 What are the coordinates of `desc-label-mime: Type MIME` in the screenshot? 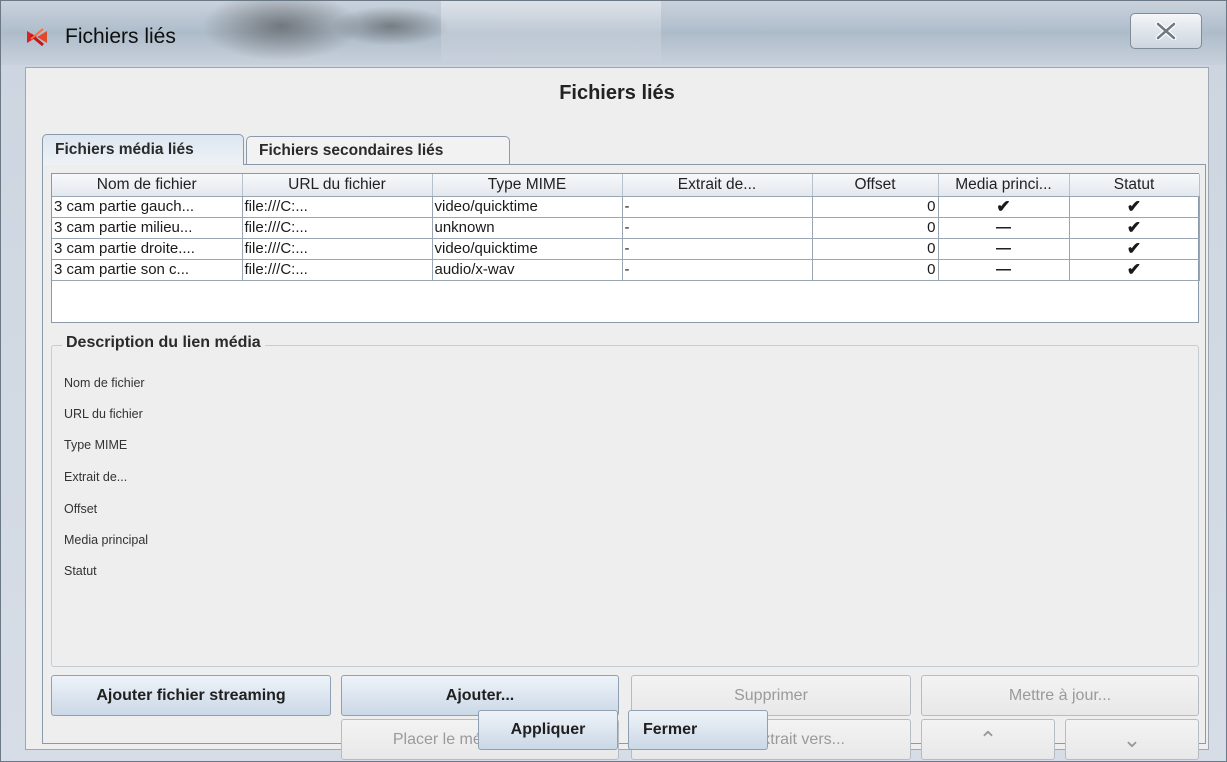 It's located at (96, 445).